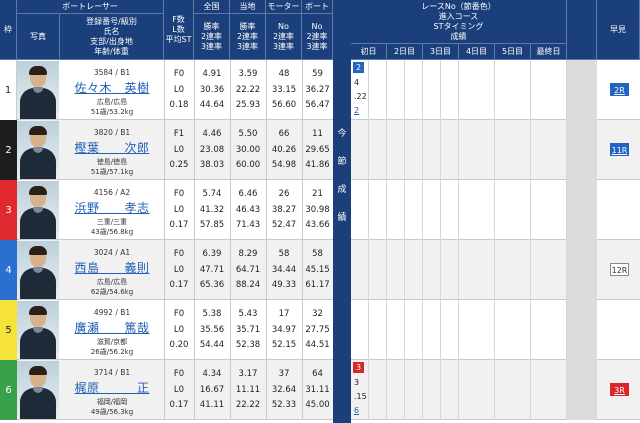  Describe the element at coordinates (248, 7) in the screenshot. I see `stat-header-local: 当地` at that location.